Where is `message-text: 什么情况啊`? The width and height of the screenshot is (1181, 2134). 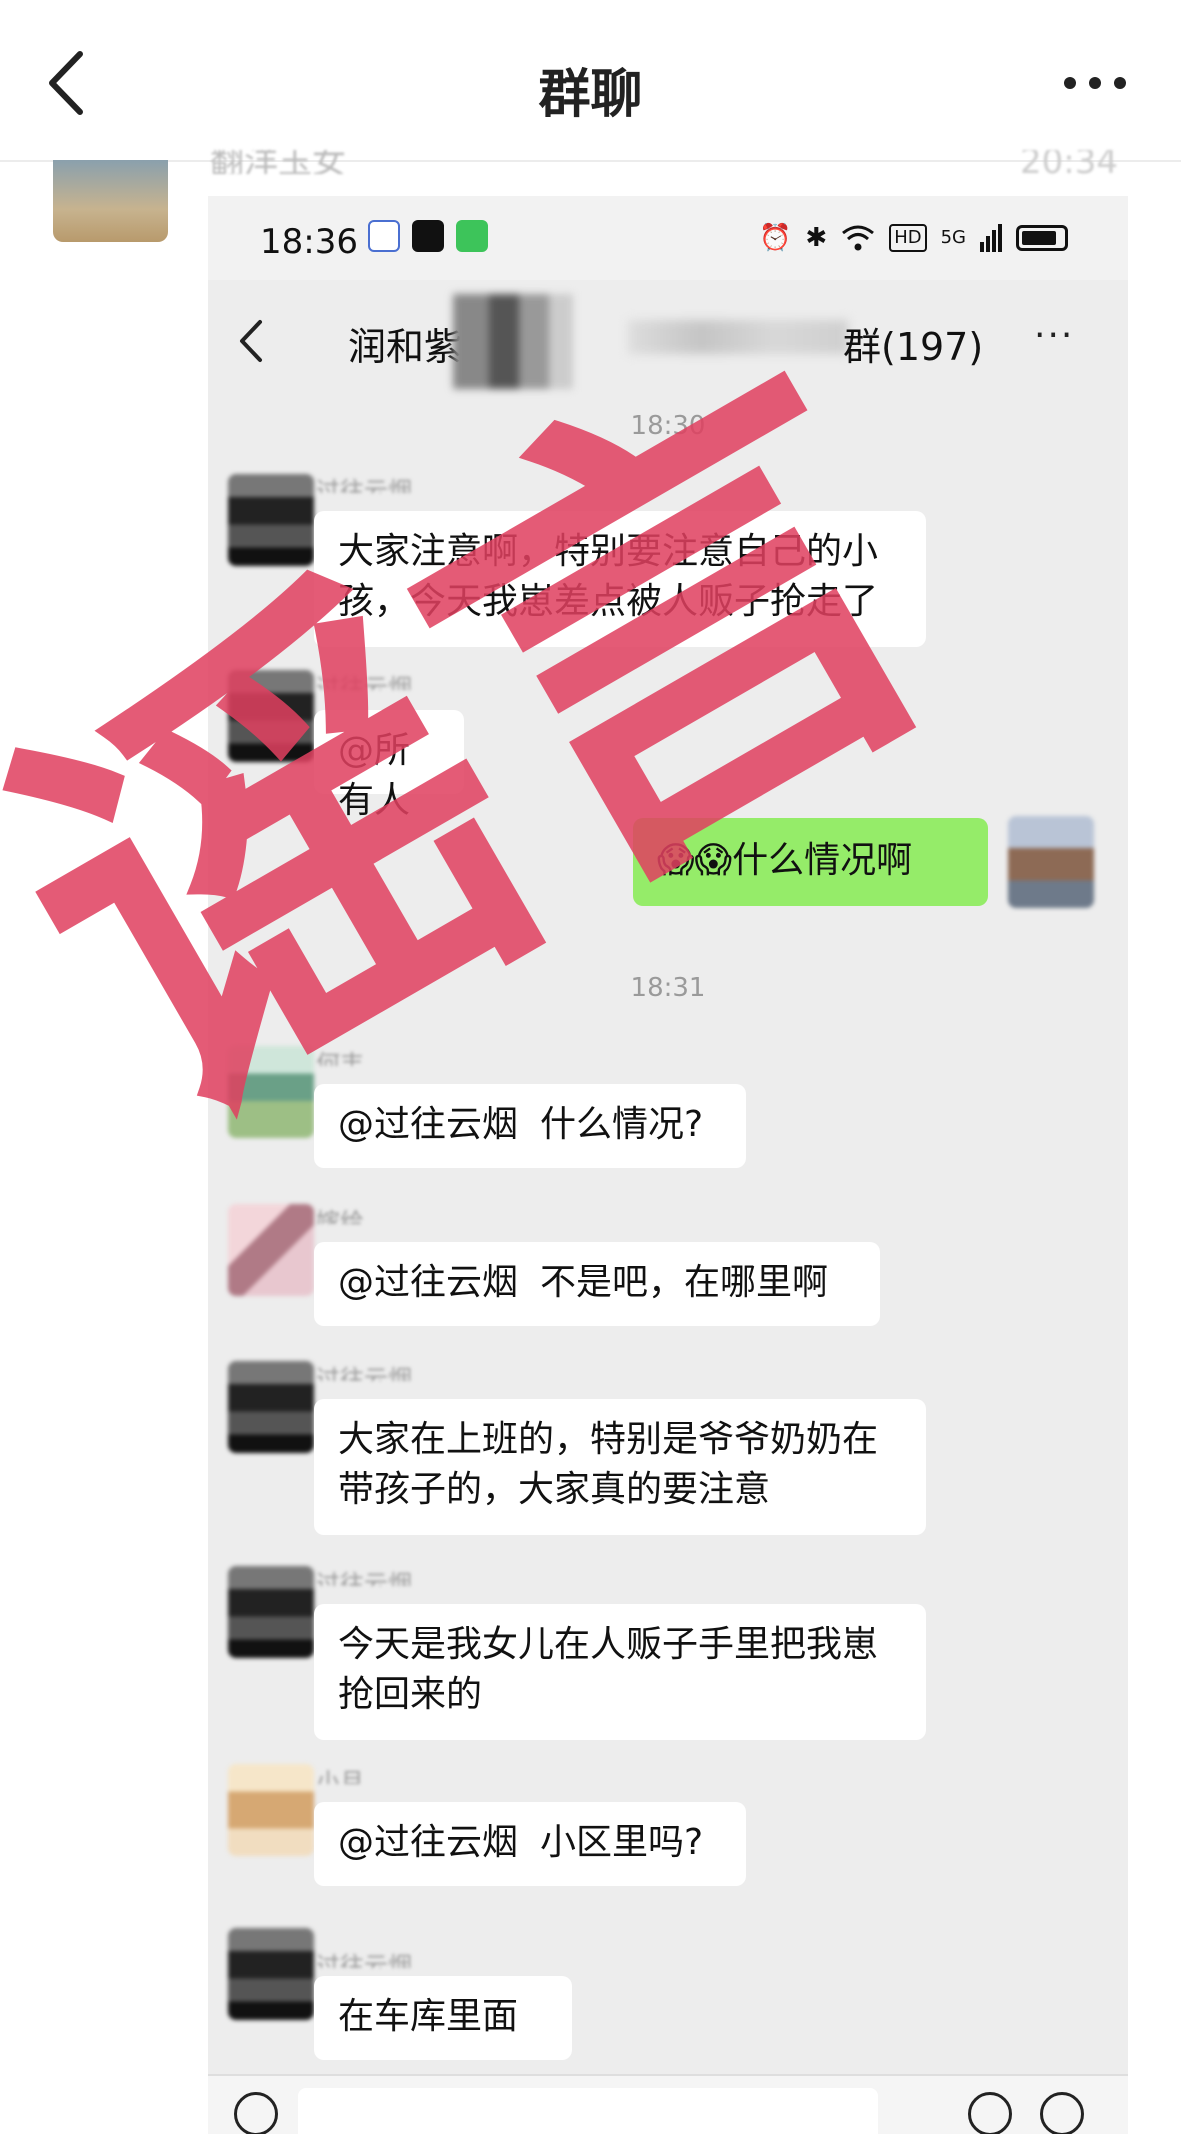 message-text: 什么情况啊 is located at coordinates (822, 860).